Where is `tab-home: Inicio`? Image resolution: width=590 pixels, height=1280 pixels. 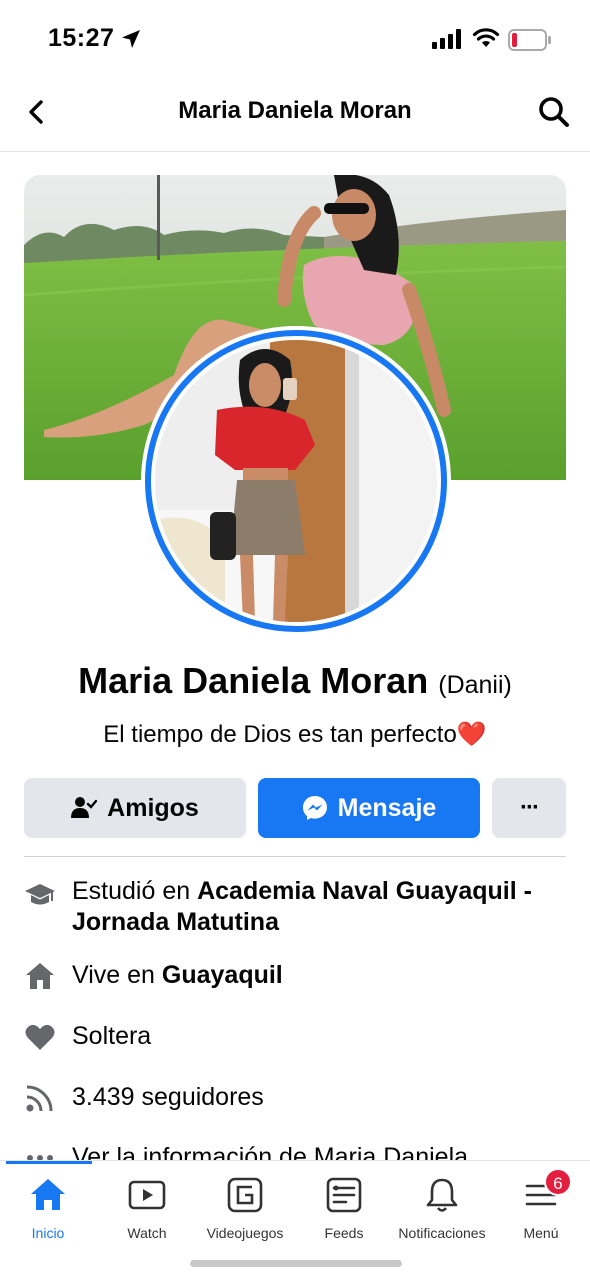 tab-home: Inicio is located at coordinates (49, 1210).